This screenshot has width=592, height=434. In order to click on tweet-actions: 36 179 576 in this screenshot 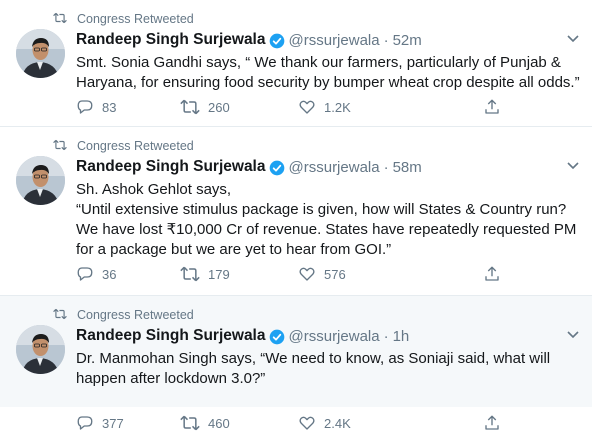, I will do `click(326, 275)`.